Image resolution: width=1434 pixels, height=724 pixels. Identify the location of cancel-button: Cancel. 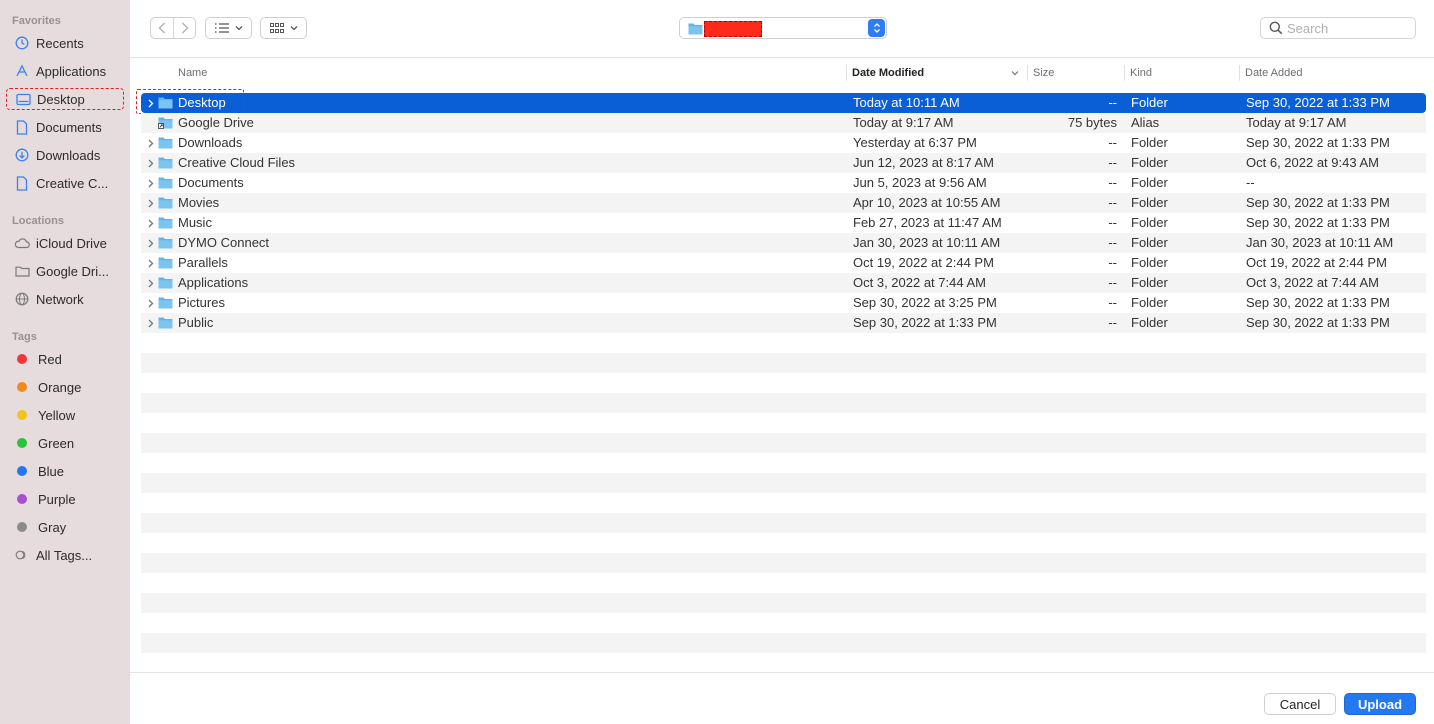
(1300, 704).